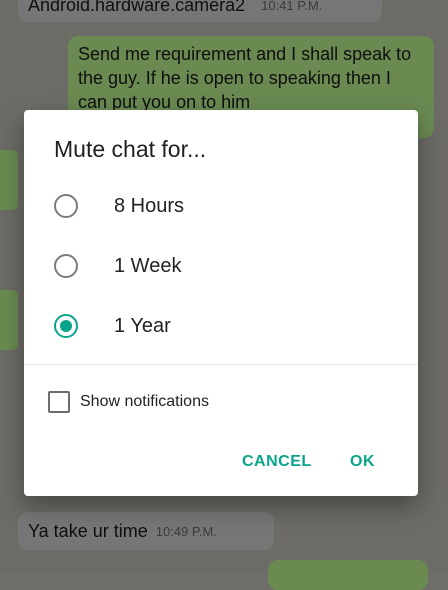 This screenshot has width=448, height=590. What do you see at coordinates (66, 206) in the screenshot?
I see `radio-8-hours-icon` at bounding box center [66, 206].